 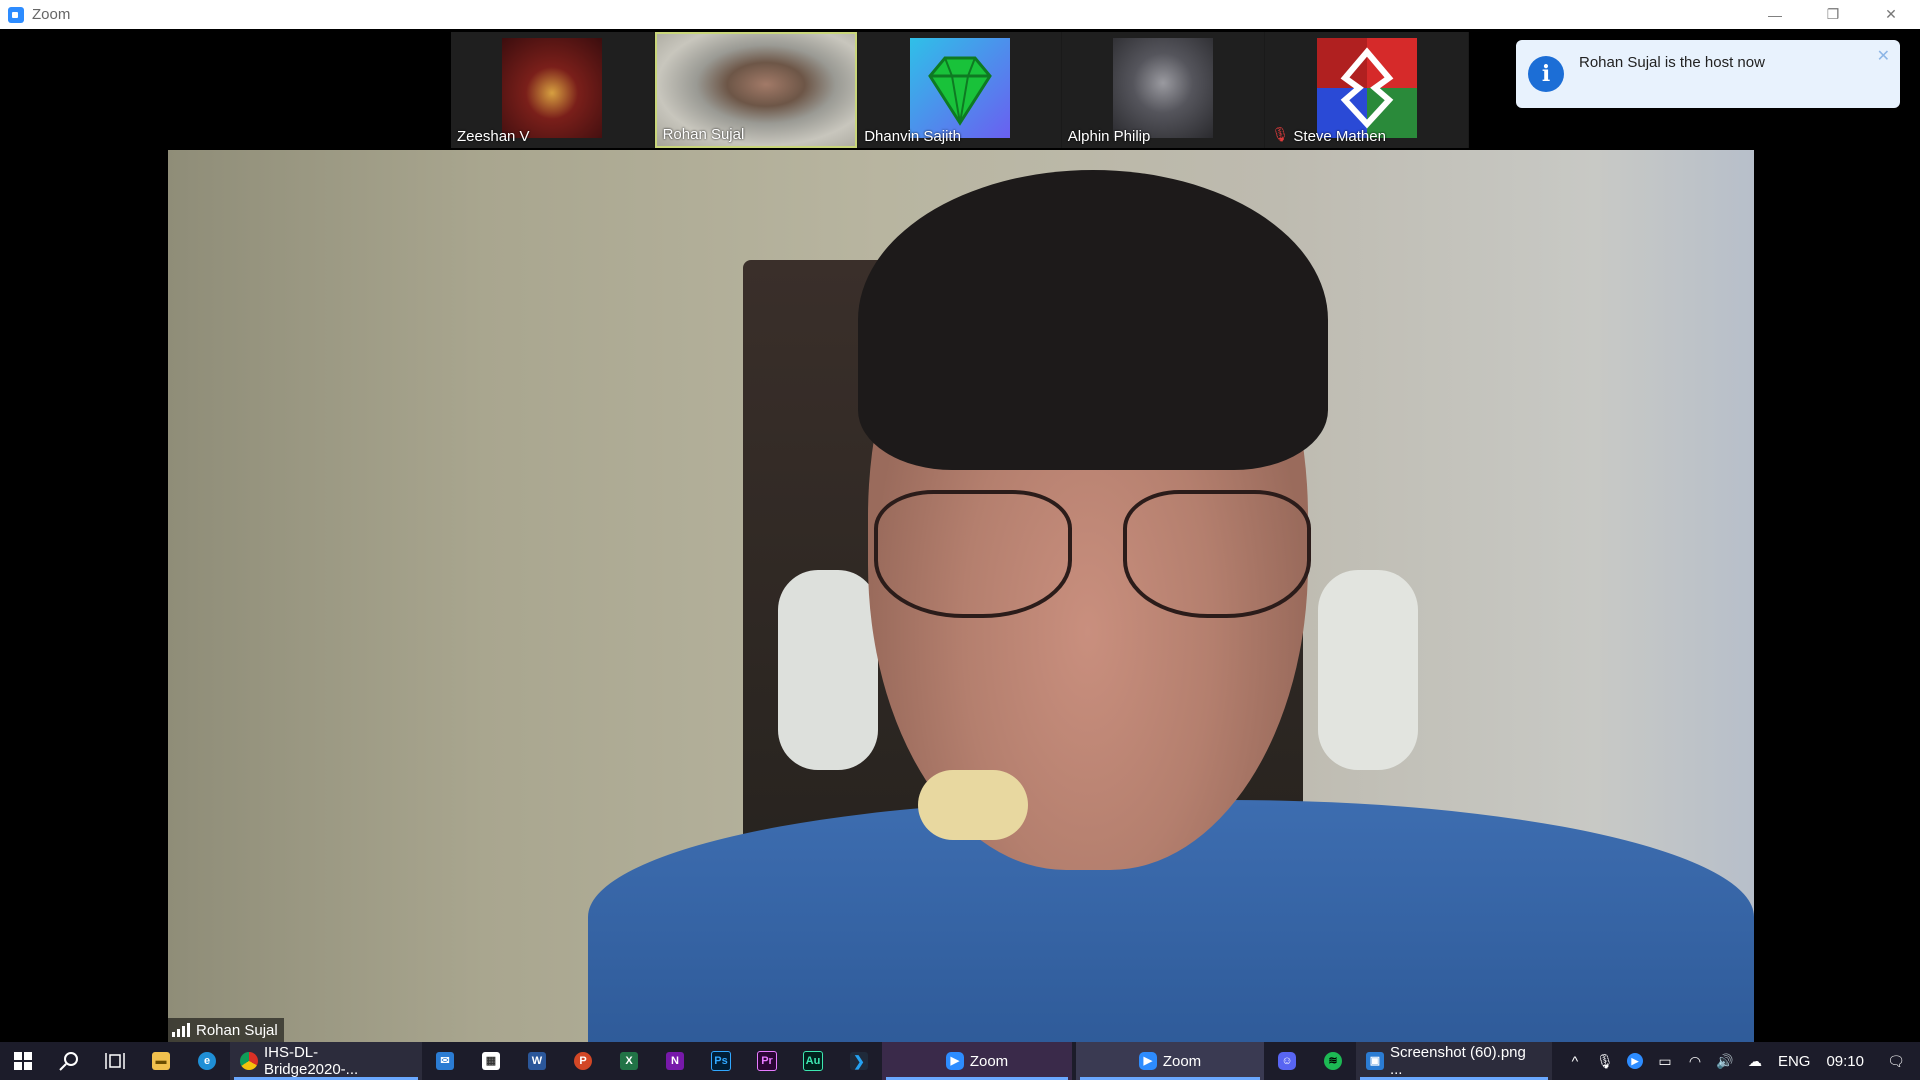 I want to click on excel-icon: X, so click(x=629, y=1061).